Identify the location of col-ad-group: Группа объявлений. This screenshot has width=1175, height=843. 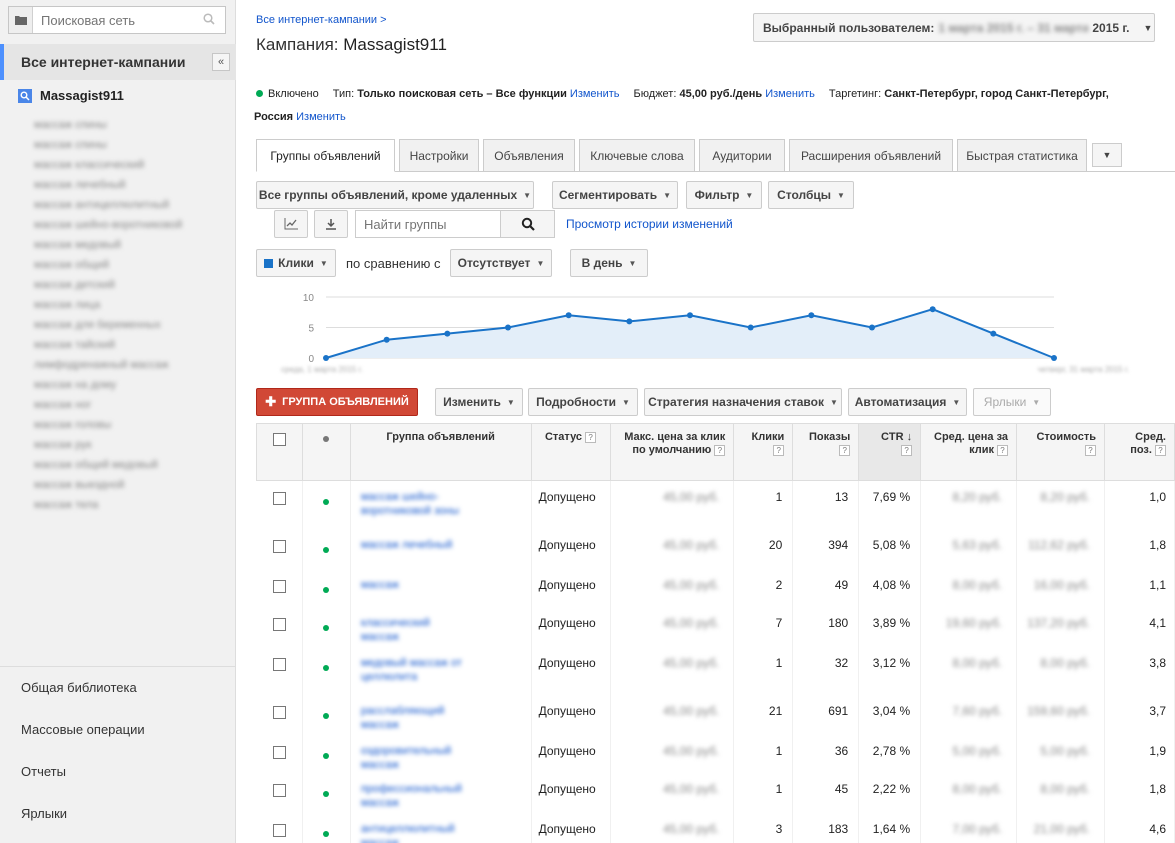
(440, 452).